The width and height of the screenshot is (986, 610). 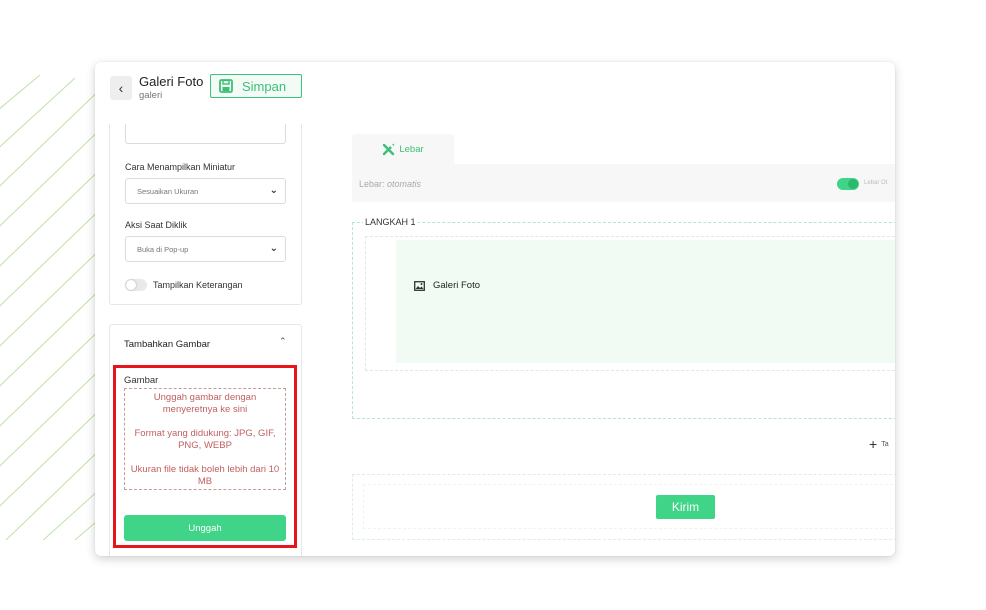 What do you see at coordinates (372, 184) in the screenshot?
I see `width-label: Lebar:` at bounding box center [372, 184].